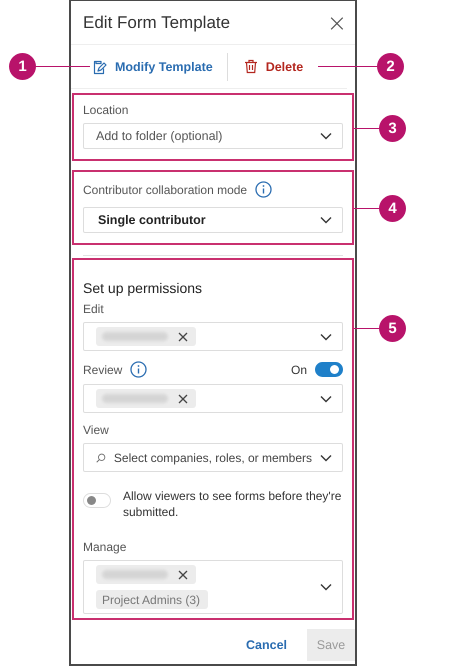  What do you see at coordinates (143, 288) in the screenshot?
I see `section-heading: Set up permissions` at bounding box center [143, 288].